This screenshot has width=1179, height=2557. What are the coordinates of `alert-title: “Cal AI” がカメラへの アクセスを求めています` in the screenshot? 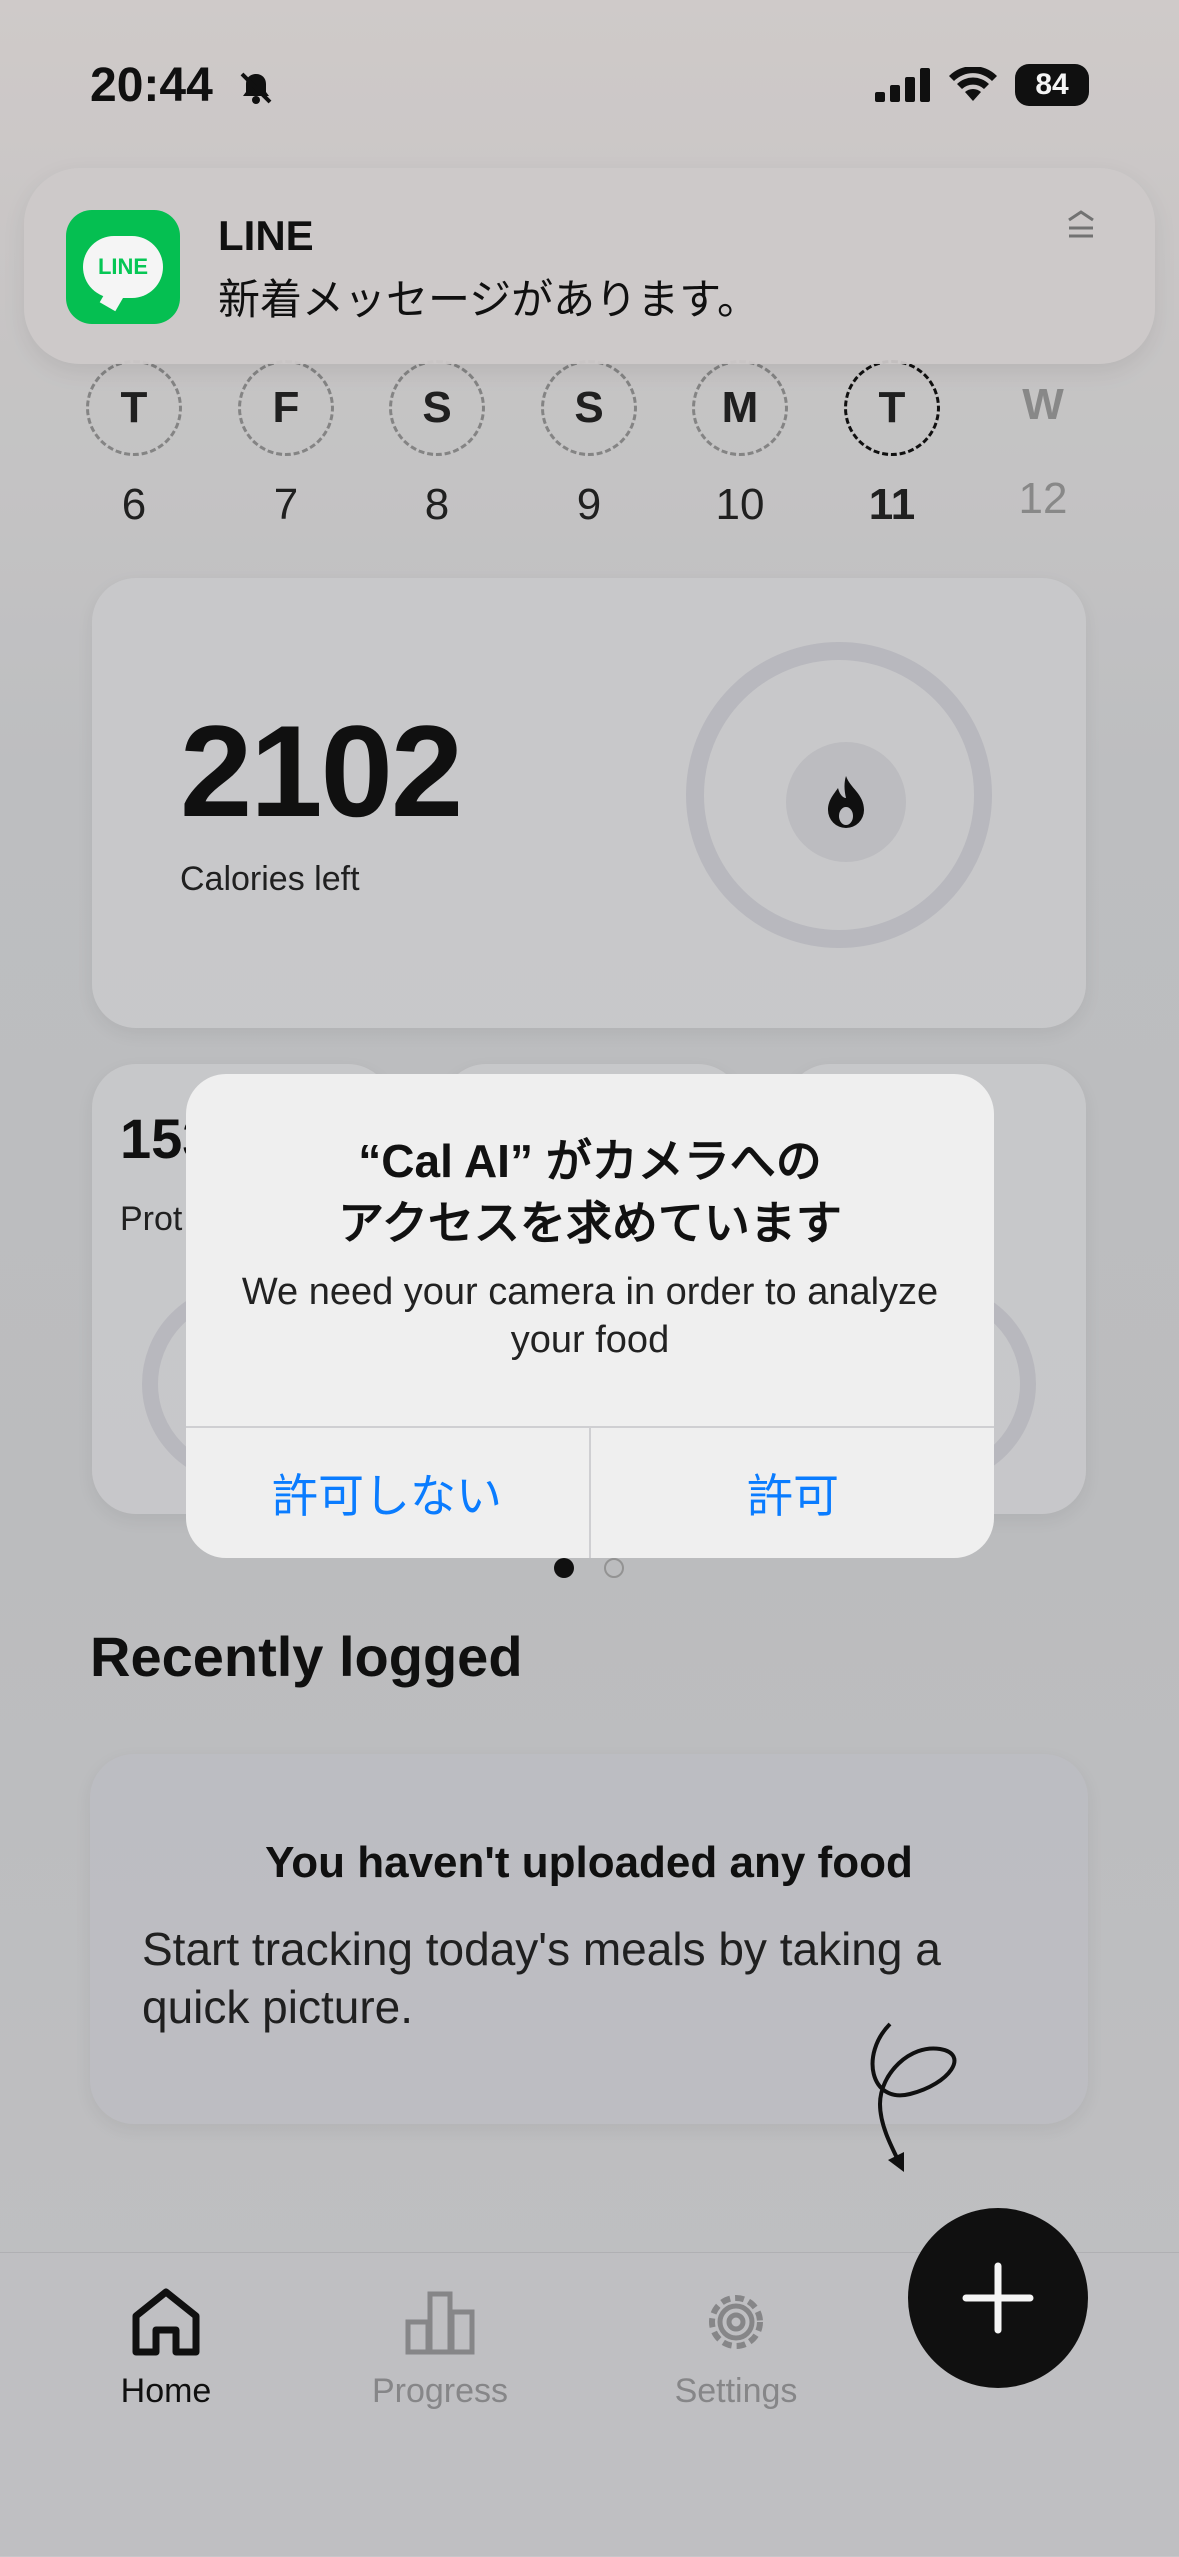 It's located at (590, 1192).